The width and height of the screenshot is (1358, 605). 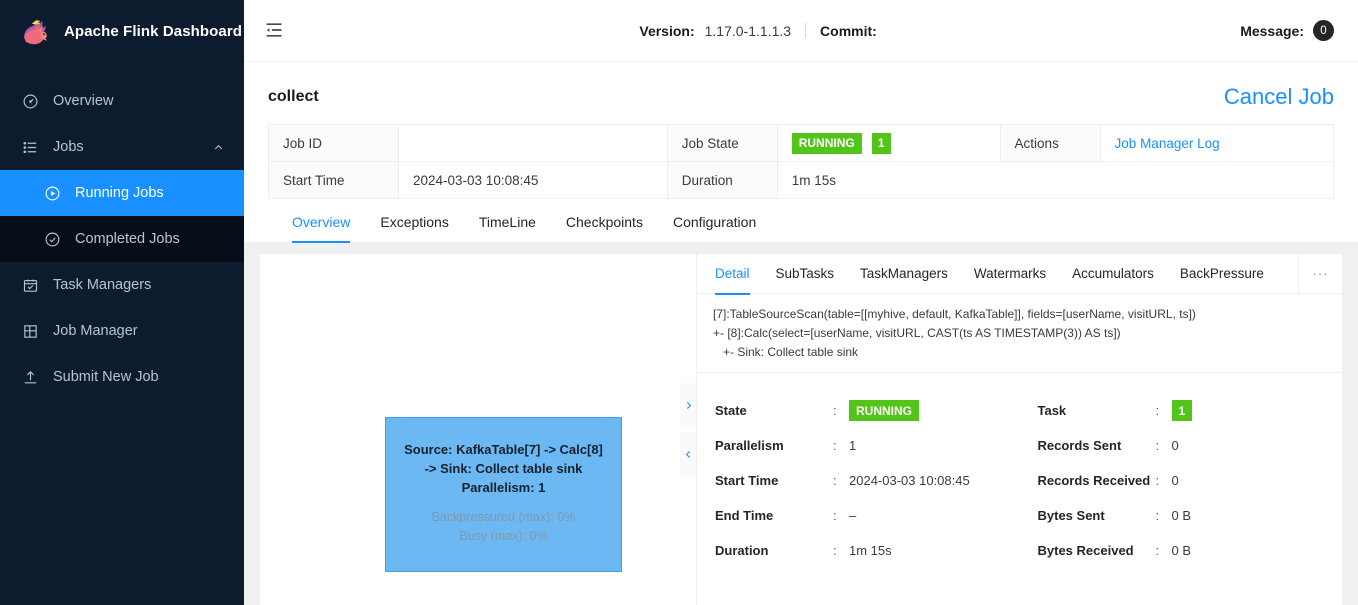 I want to click on commit-label: Commit:, so click(x=848, y=30).